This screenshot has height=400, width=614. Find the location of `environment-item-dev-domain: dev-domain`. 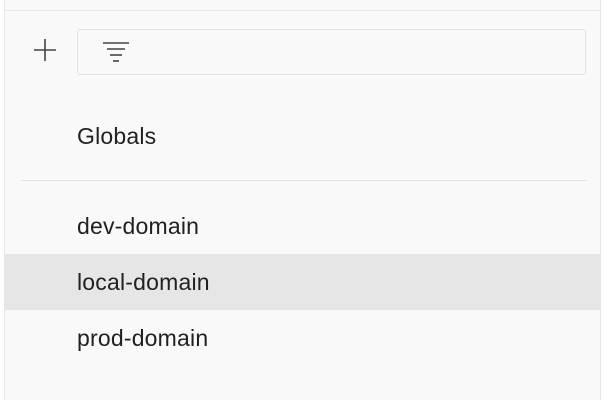

environment-item-dev-domain: dev-domain is located at coordinates (302, 226).